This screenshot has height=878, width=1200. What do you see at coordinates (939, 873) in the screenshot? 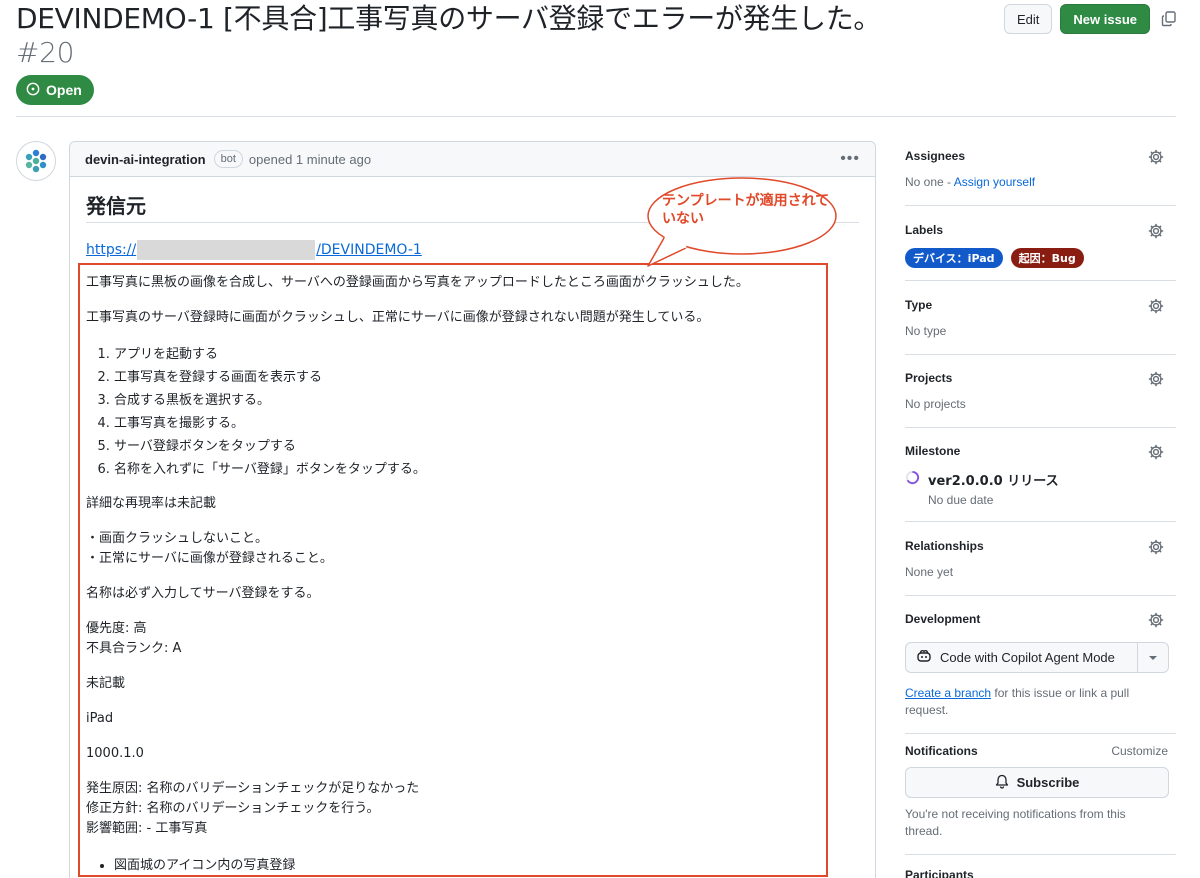
I see `participants-title: Participants` at bounding box center [939, 873].